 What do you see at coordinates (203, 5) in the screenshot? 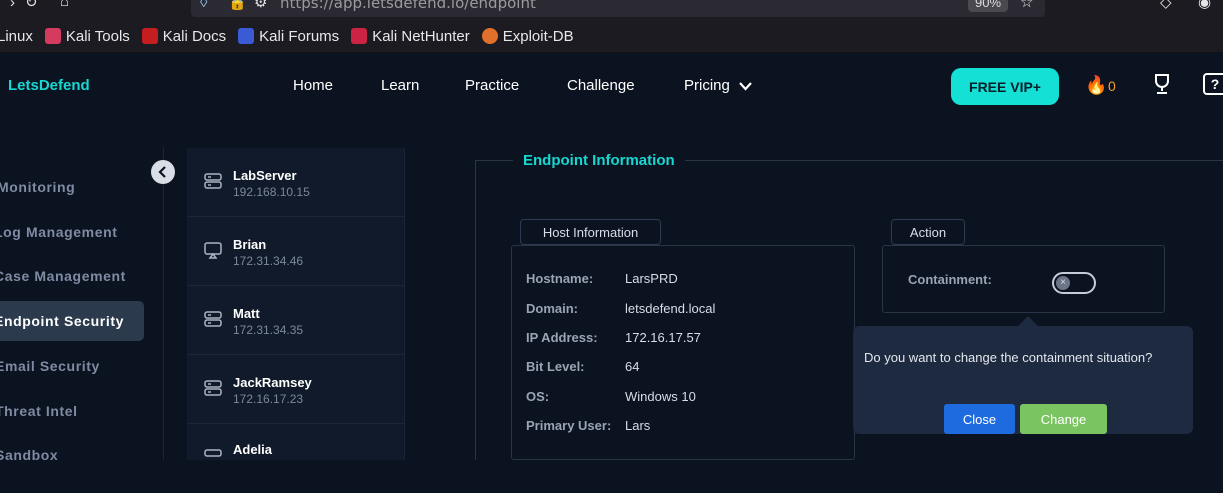
I see `shield-icon: ◊` at bounding box center [203, 5].